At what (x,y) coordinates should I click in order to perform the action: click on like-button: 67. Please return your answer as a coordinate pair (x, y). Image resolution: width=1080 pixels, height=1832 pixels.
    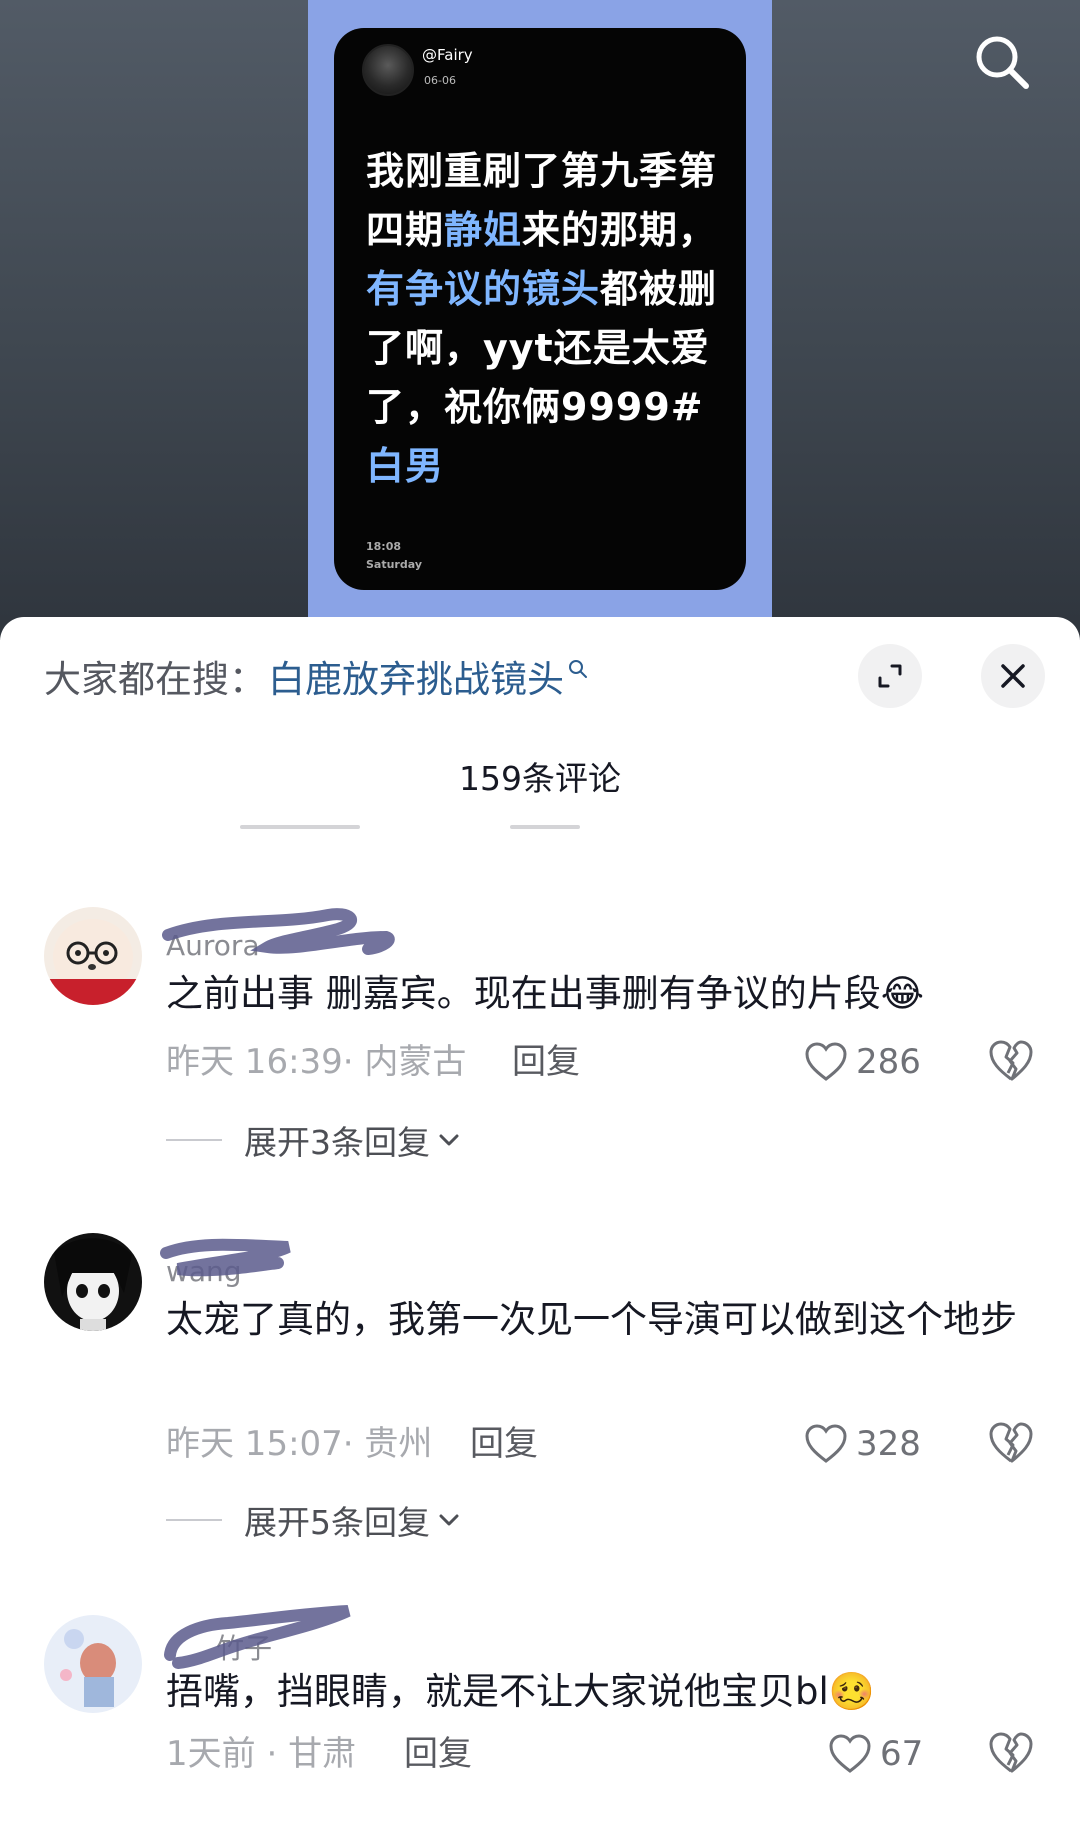
    Looking at the image, I should click on (875, 1754).